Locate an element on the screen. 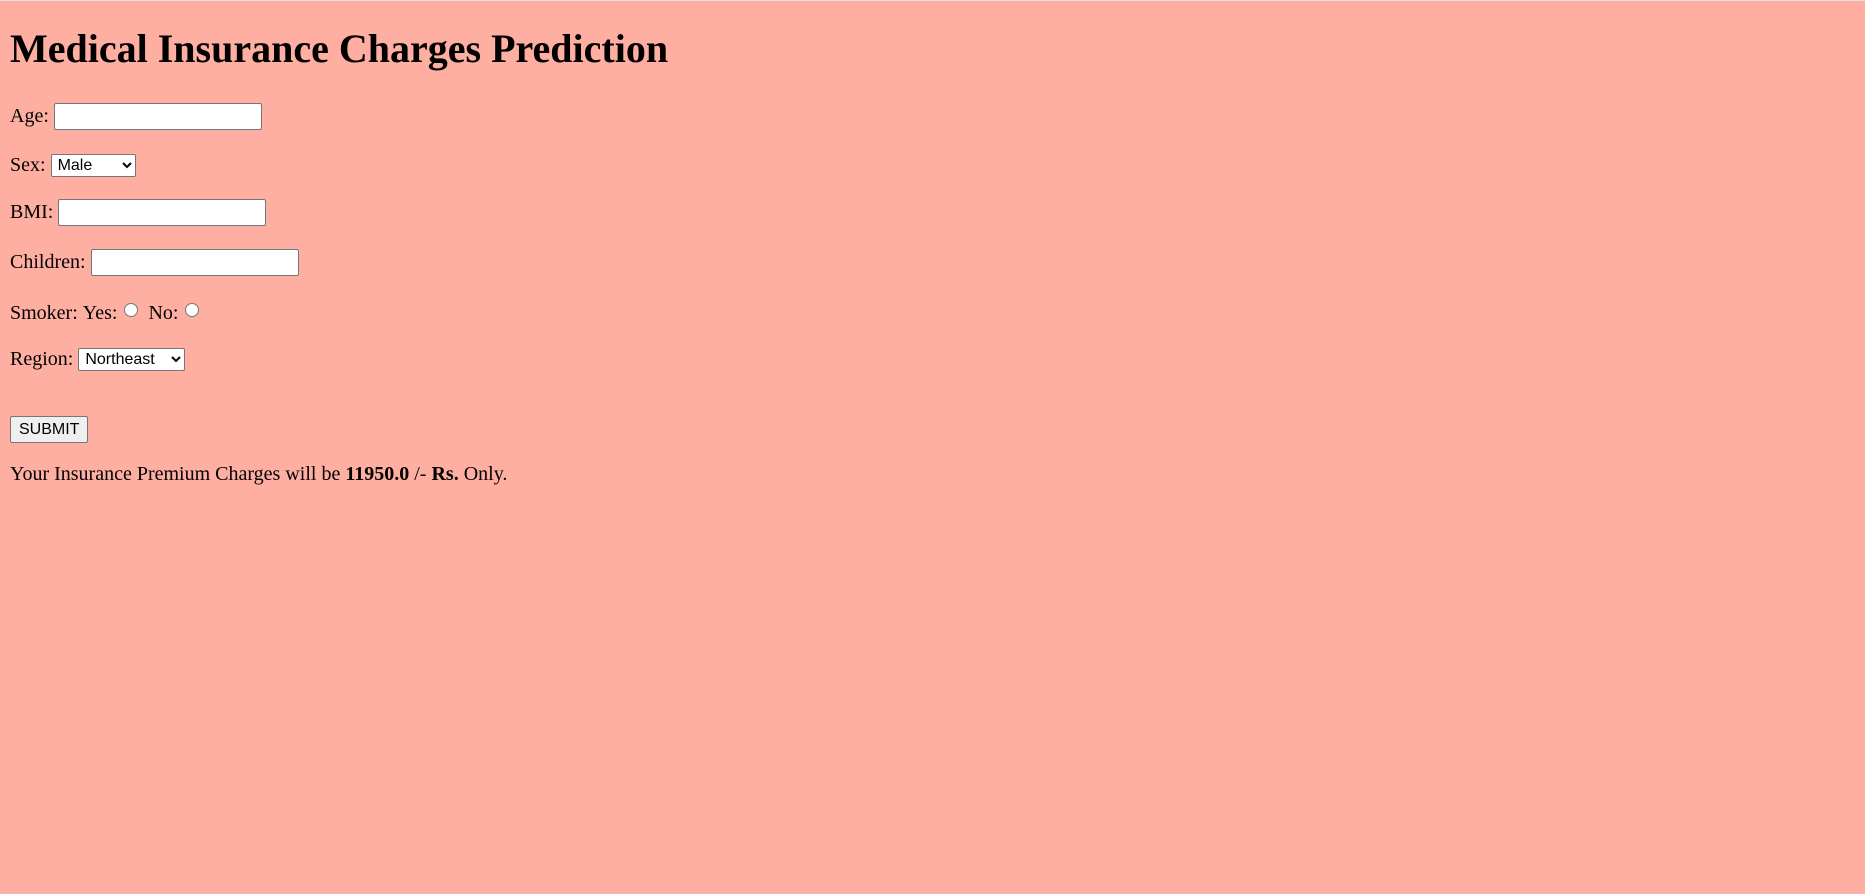 The image size is (1865, 894). result-suffix: Only. is located at coordinates (485, 474).